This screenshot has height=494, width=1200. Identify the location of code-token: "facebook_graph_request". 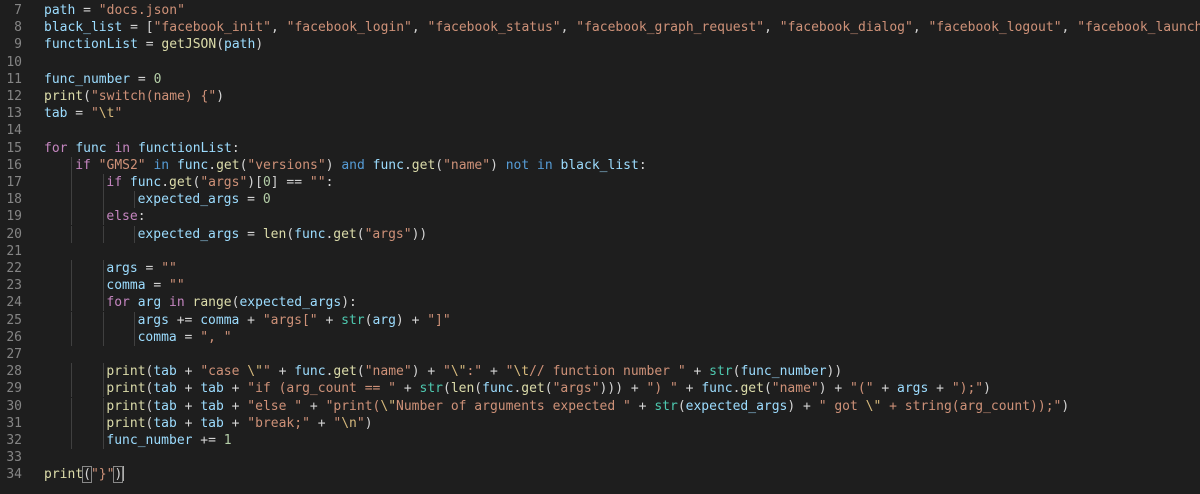
(670, 28).